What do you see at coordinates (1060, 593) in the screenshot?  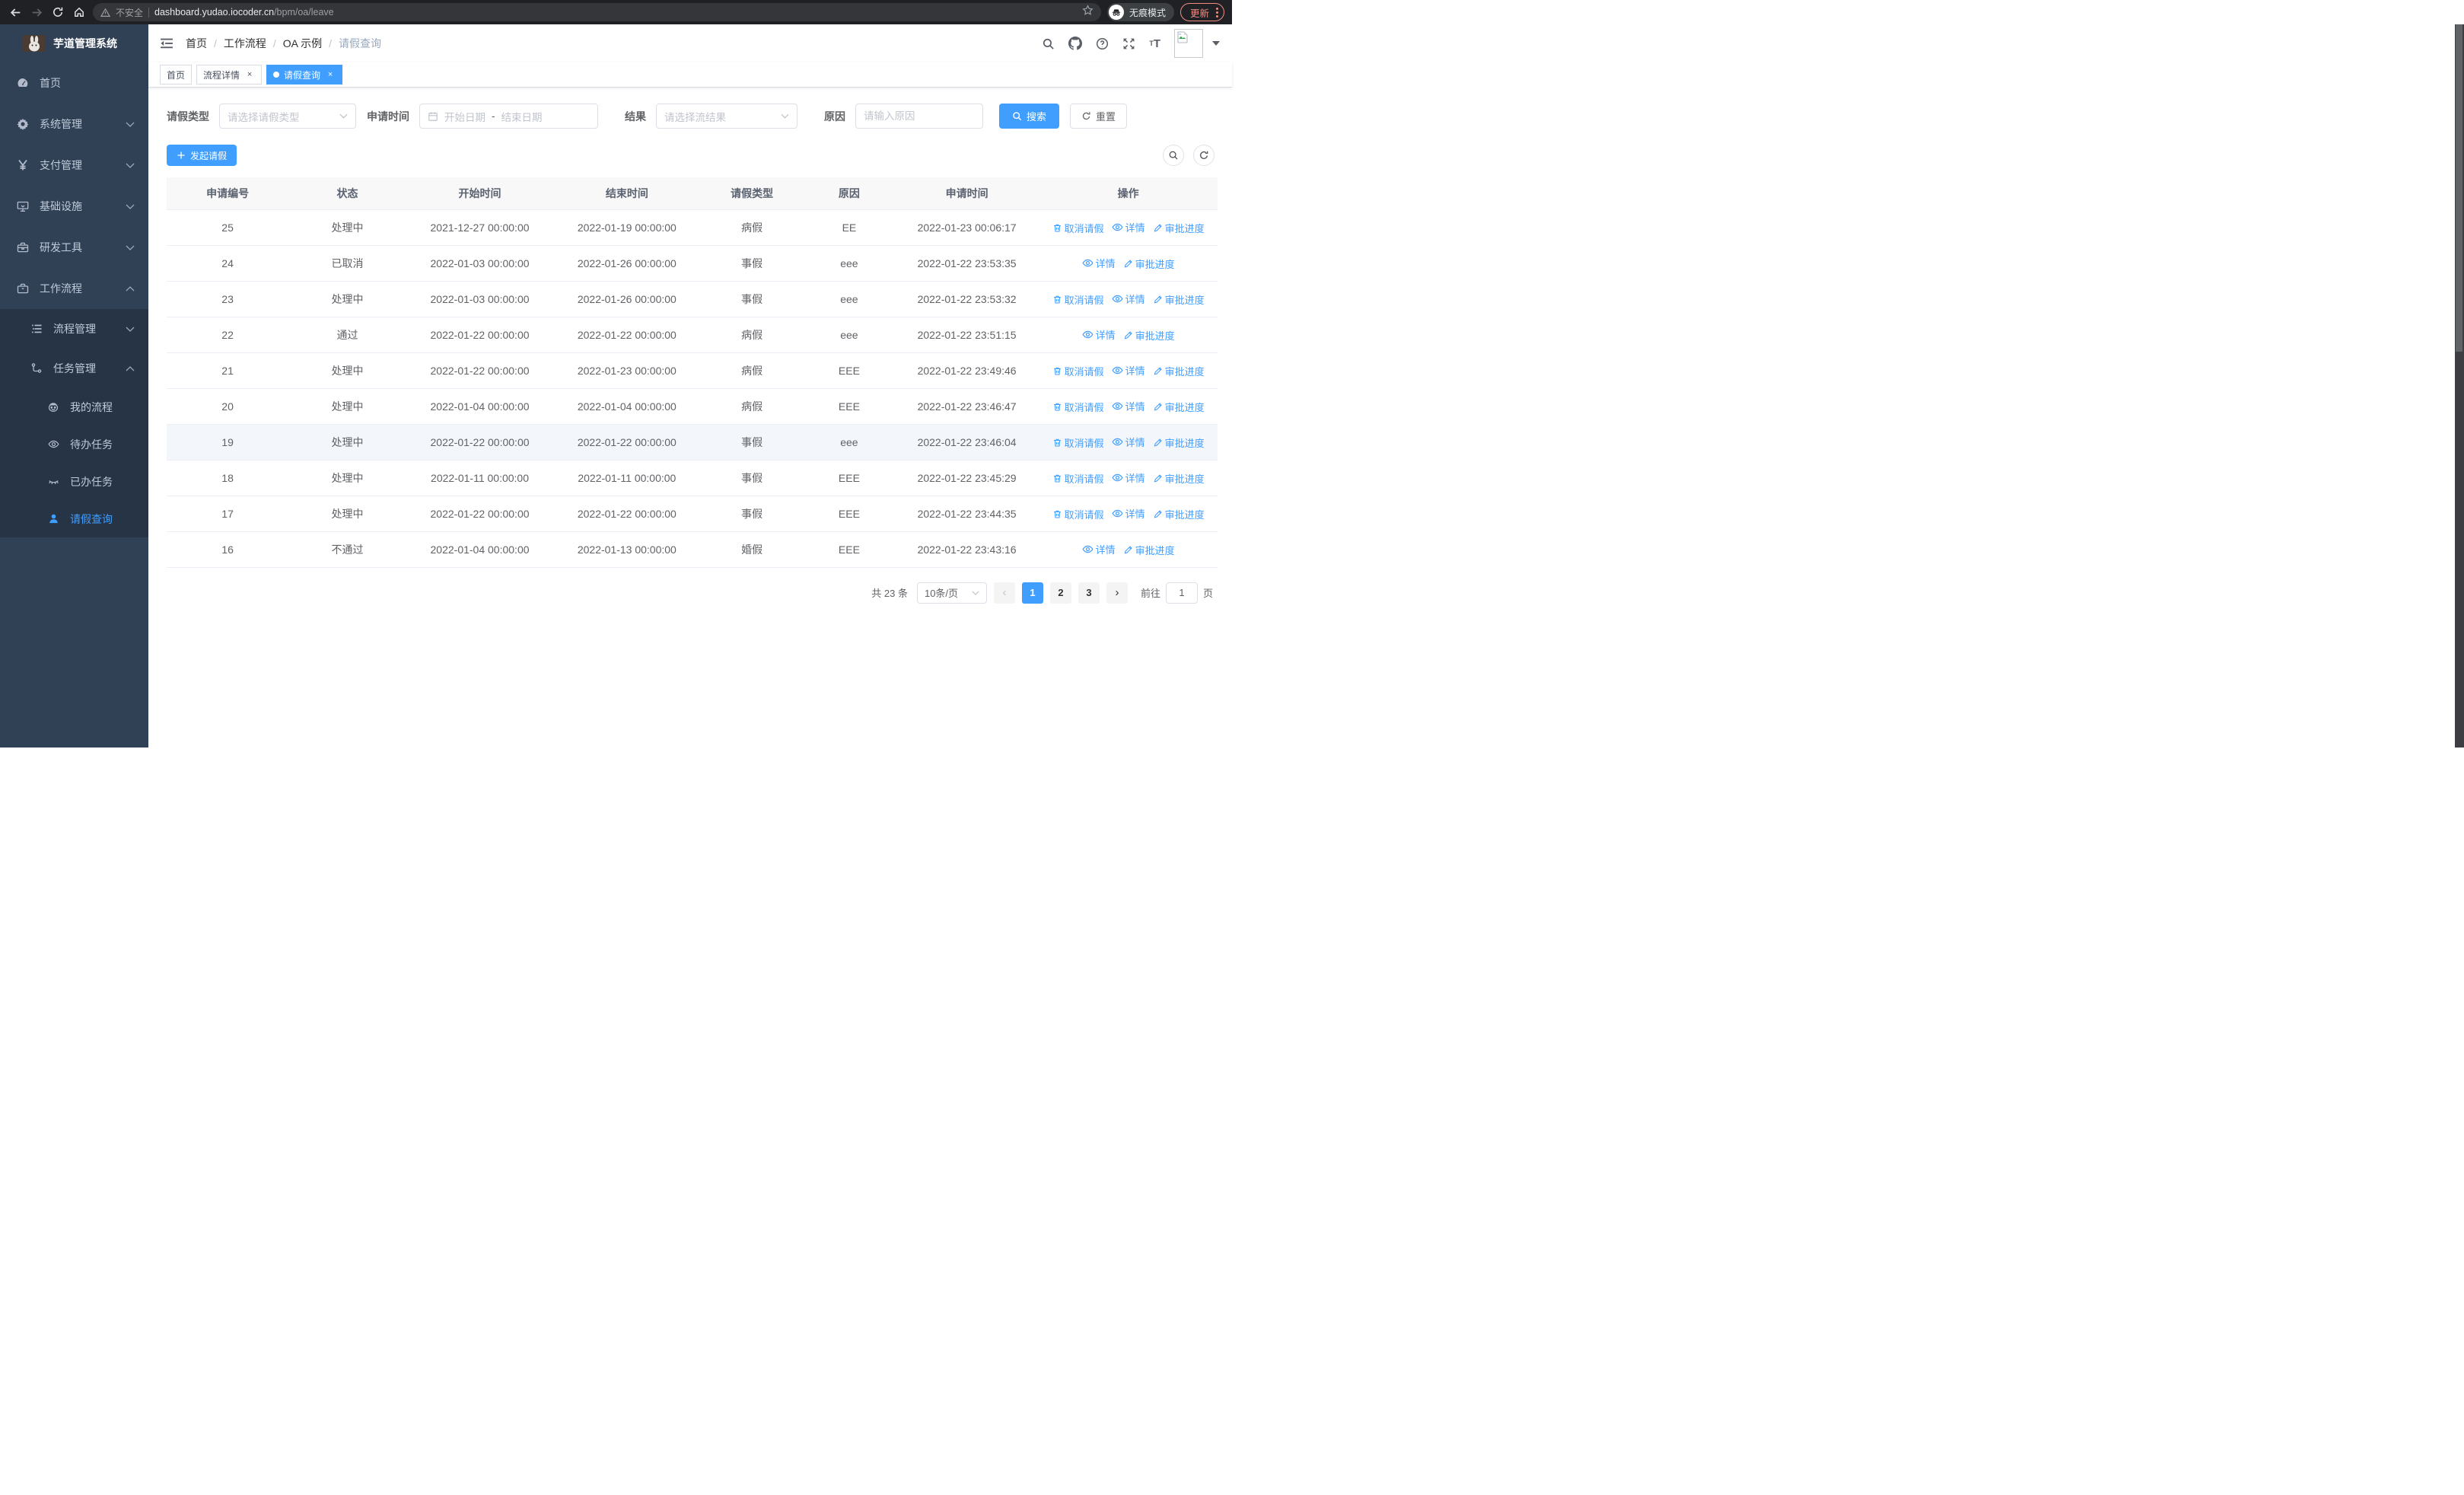 I see `page-button-2: 2` at bounding box center [1060, 593].